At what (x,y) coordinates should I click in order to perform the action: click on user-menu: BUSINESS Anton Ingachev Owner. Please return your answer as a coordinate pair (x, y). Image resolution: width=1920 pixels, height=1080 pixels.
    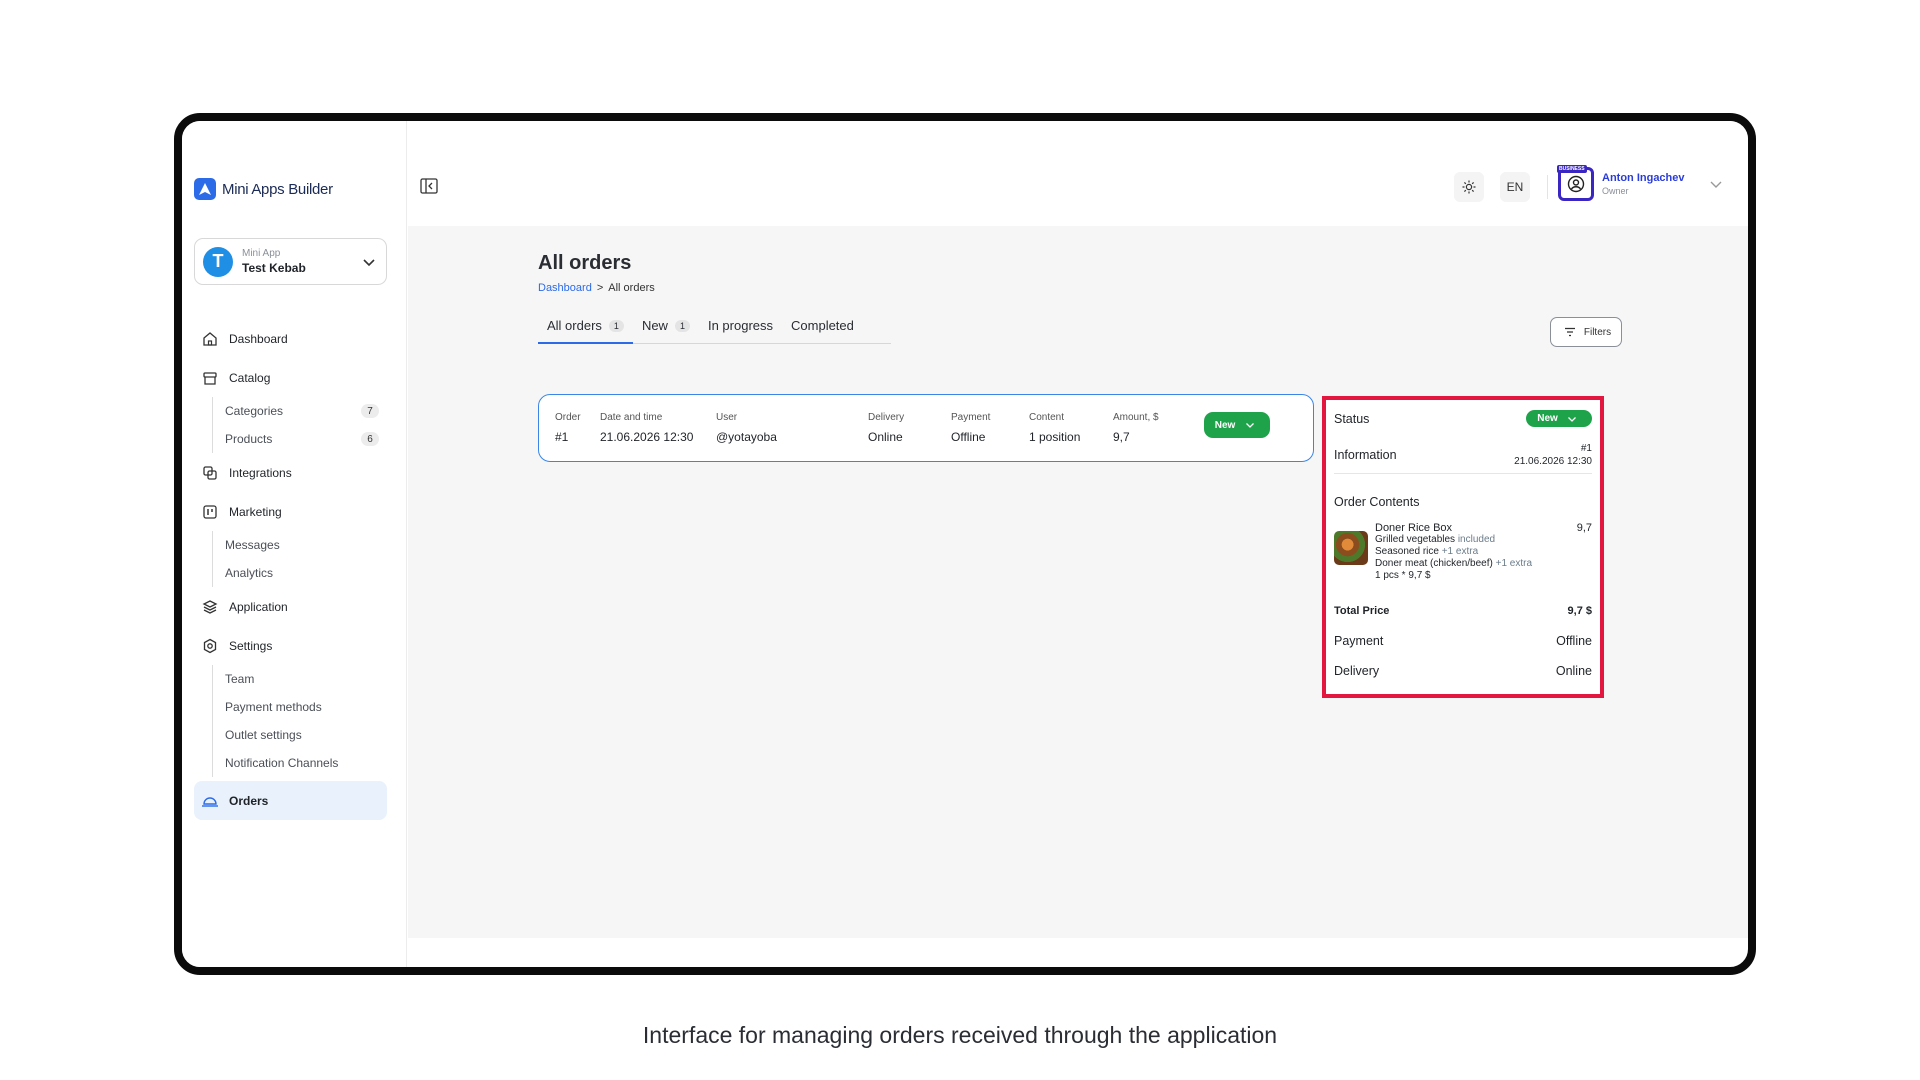
    Looking at the image, I should click on (1641, 183).